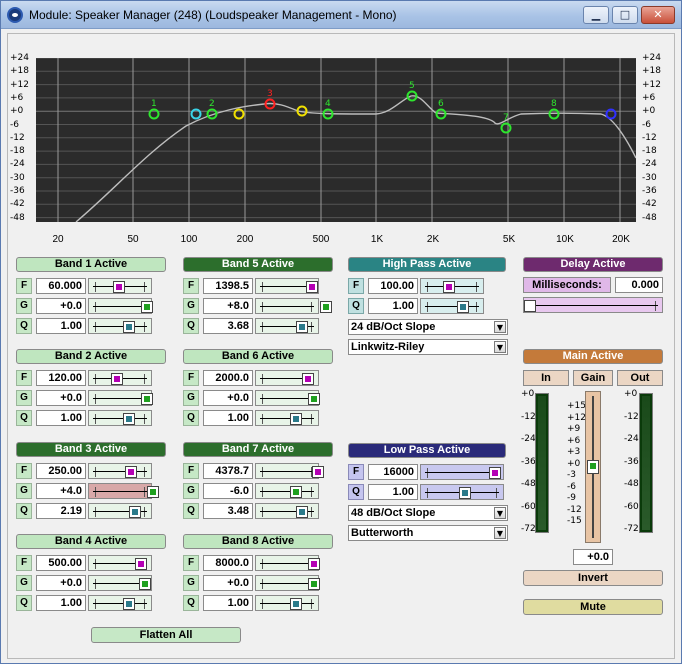 The image size is (682, 664). Describe the element at coordinates (91, 541) in the screenshot. I see `band-4-active-button: Band 4 Active` at that location.